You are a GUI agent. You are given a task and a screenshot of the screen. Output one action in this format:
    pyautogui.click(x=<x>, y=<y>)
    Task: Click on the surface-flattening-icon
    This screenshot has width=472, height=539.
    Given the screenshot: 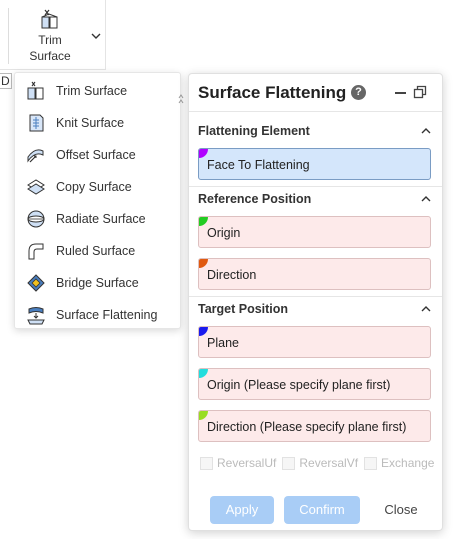 What is the action you would take?
    pyautogui.click(x=36, y=315)
    